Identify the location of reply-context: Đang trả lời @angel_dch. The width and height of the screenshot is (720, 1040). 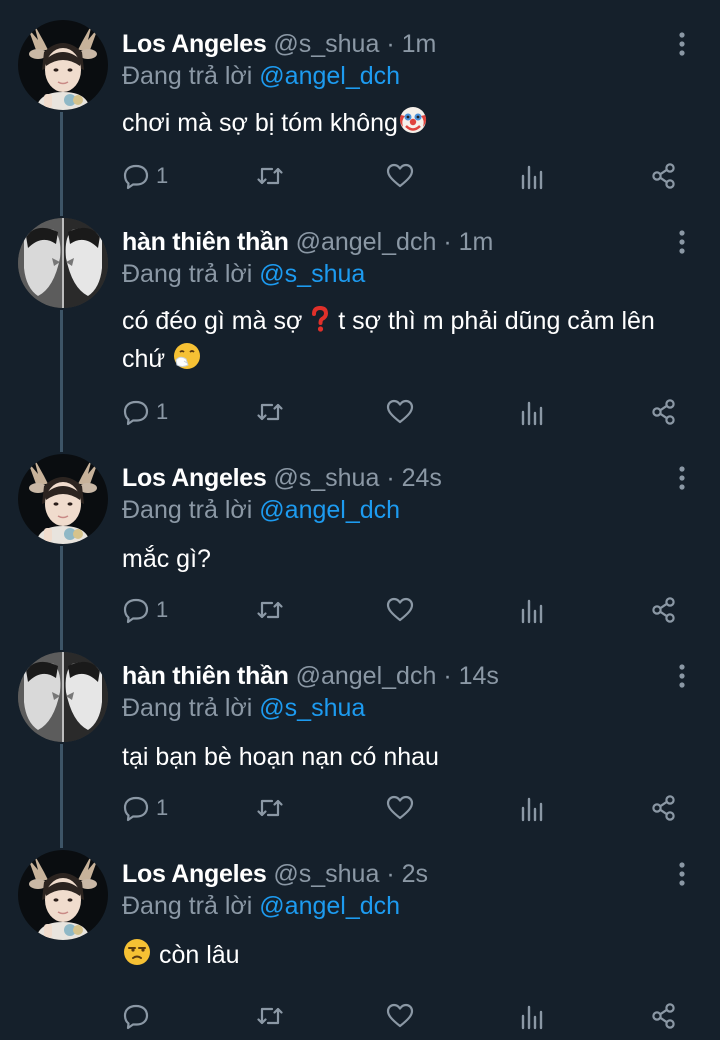
(261, 906).